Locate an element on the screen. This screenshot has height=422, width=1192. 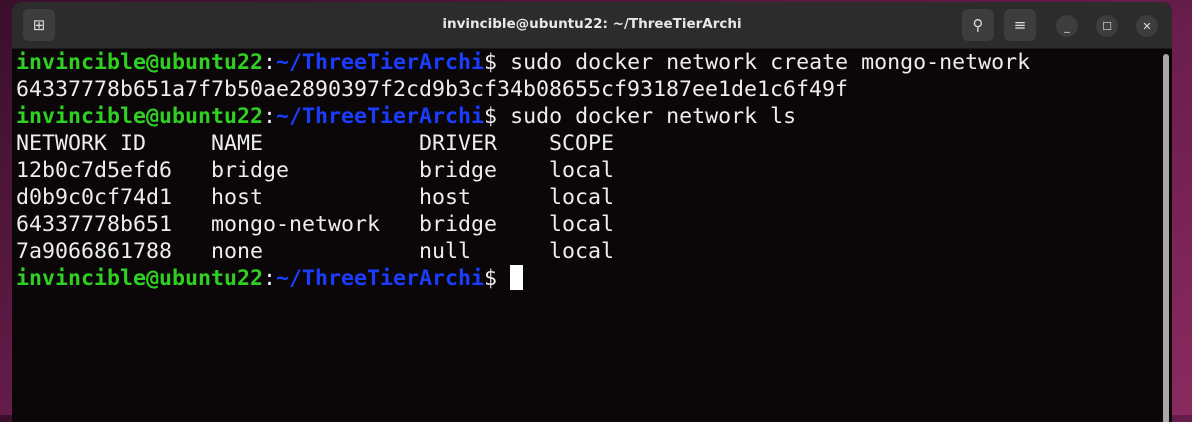
close-icon: ✕ is located at coordinates (1147, 26).